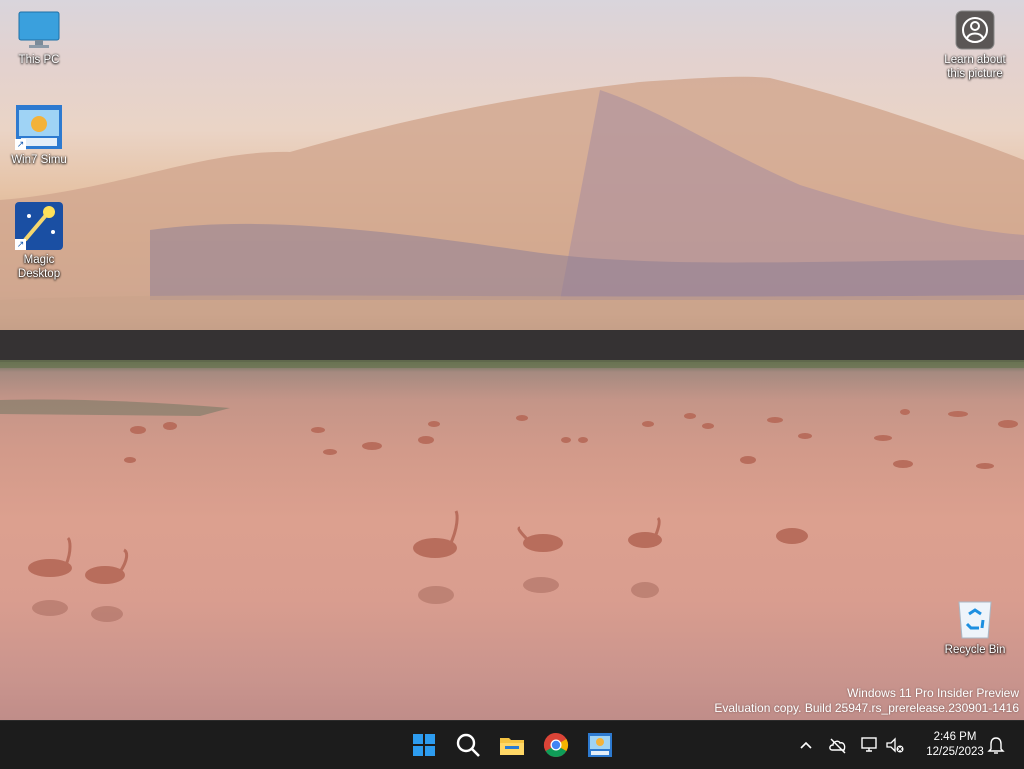 The height and width of the screenshot is (769, 1024). I want to click on learn-about-picture: Learn about this picture, so click(975, 45).